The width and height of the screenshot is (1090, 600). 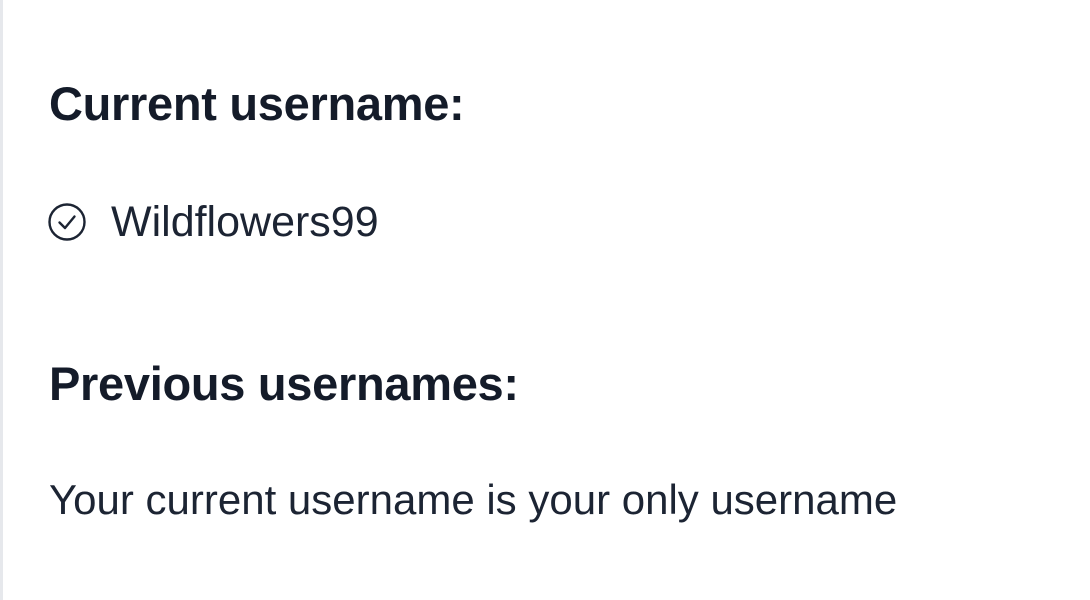 I want to click on previous-usernames-heading: Previous usernames:, so click(x=284, y=383).